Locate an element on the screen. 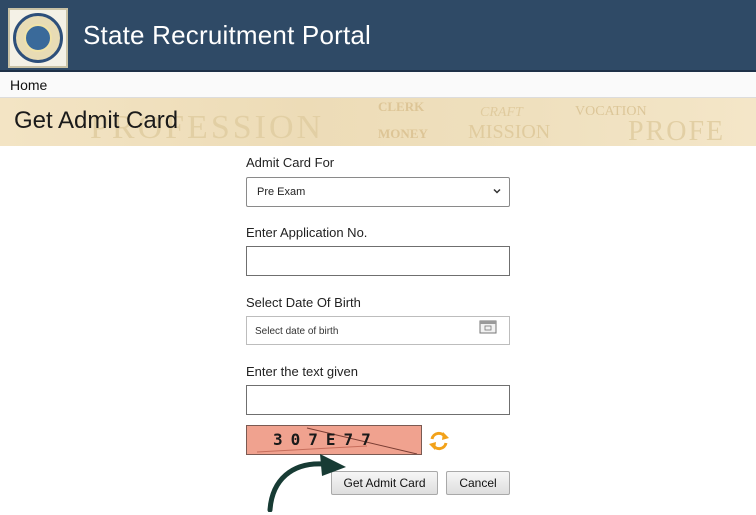 The width and height of the screenshot is (756, 515). application-no-input is located at coordinates (378, 261).